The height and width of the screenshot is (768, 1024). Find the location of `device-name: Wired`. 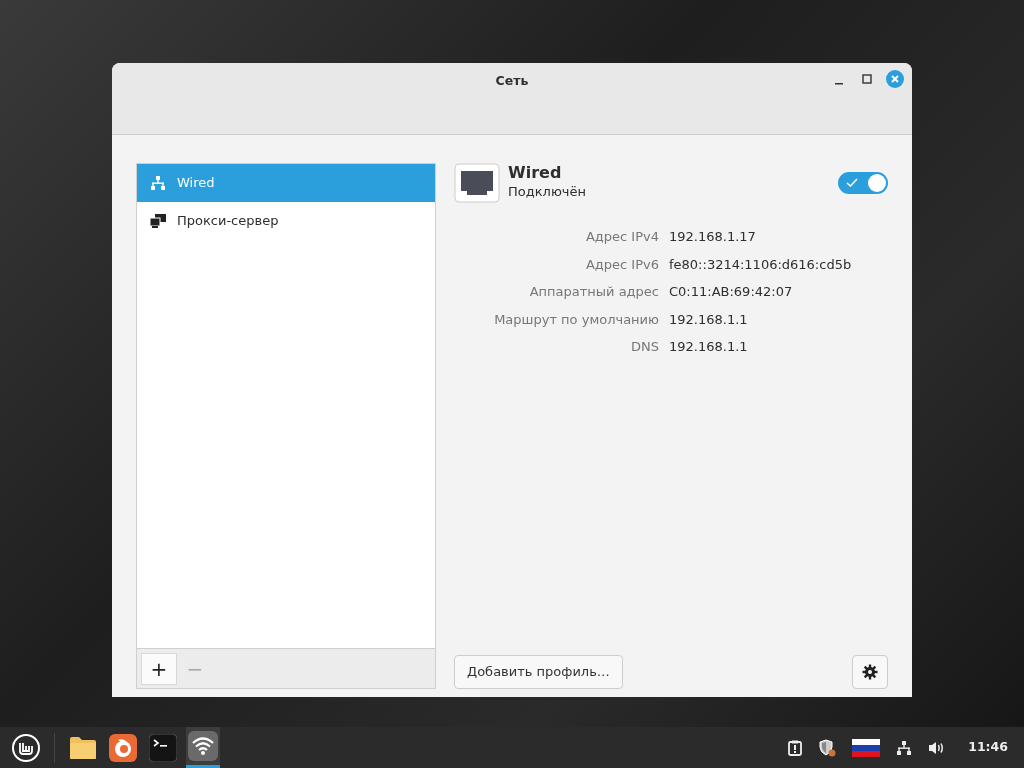

device-name: Wired is located at coordinates (535, 173).